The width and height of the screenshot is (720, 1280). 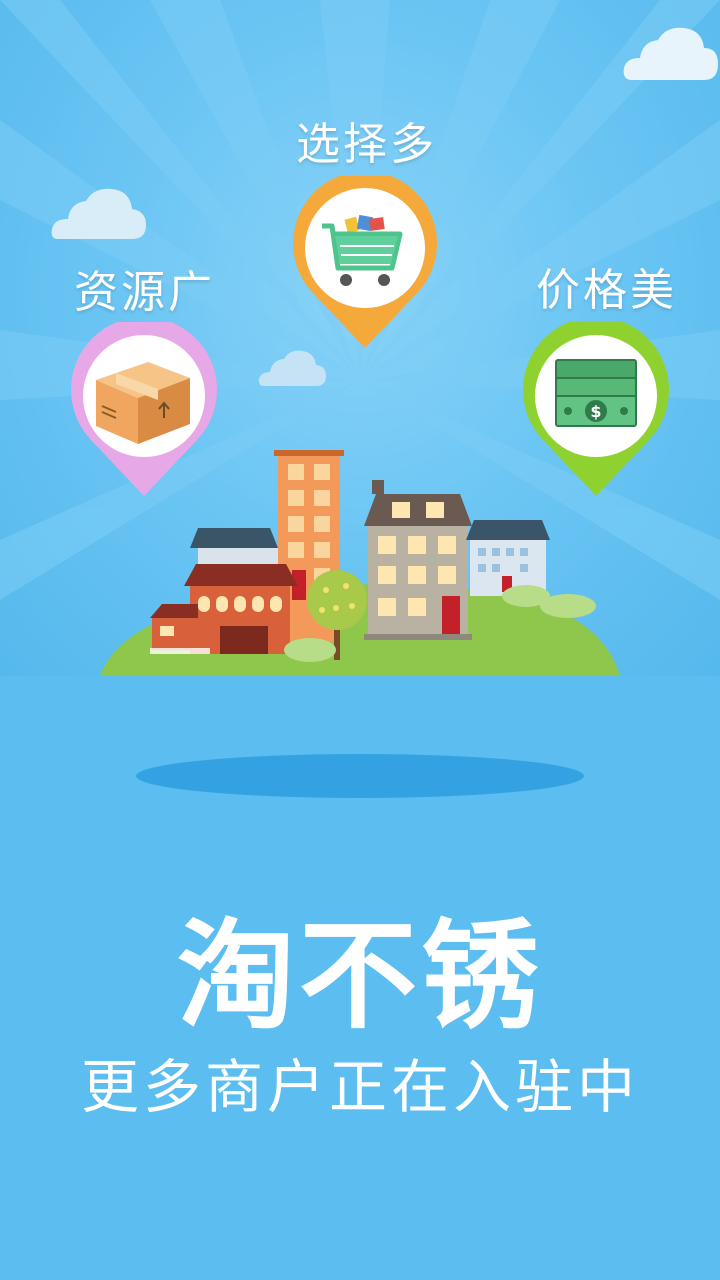 I want to click on tagline: 更多商户正在入驻中, so click(x=359, y=1087).